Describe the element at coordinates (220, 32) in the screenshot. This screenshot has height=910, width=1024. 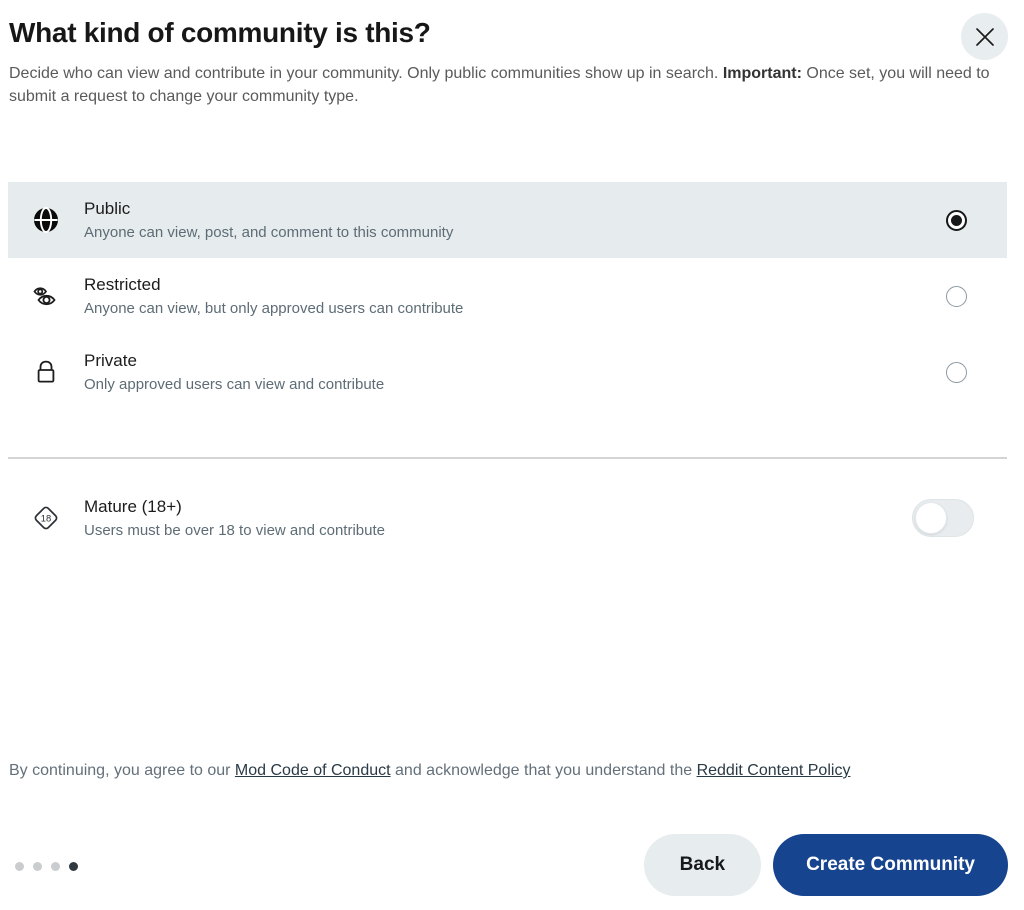
I see `page-title: What kind of community is this?` at that location.